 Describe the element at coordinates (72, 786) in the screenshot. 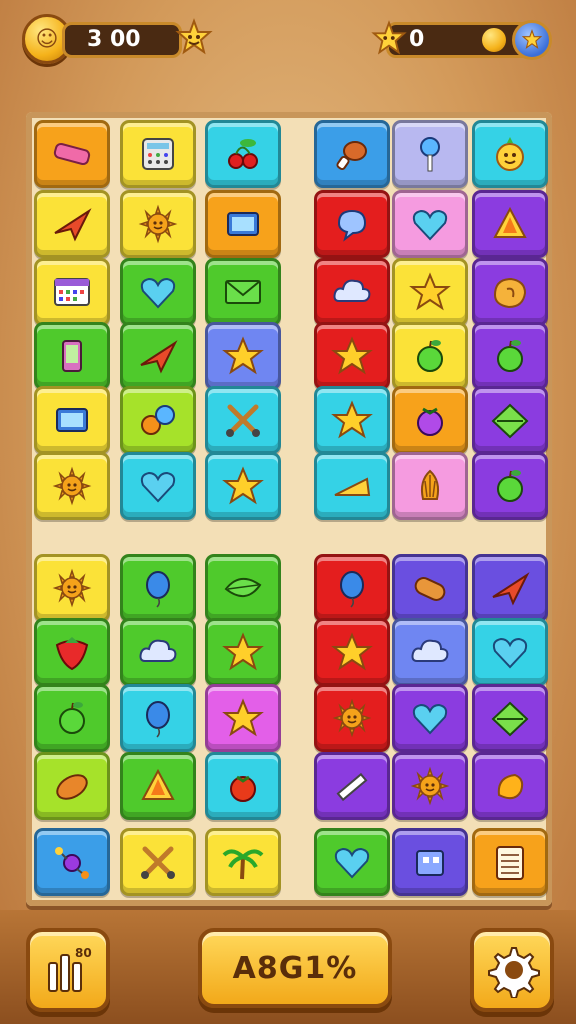

I see `tile-peanut` at that location.